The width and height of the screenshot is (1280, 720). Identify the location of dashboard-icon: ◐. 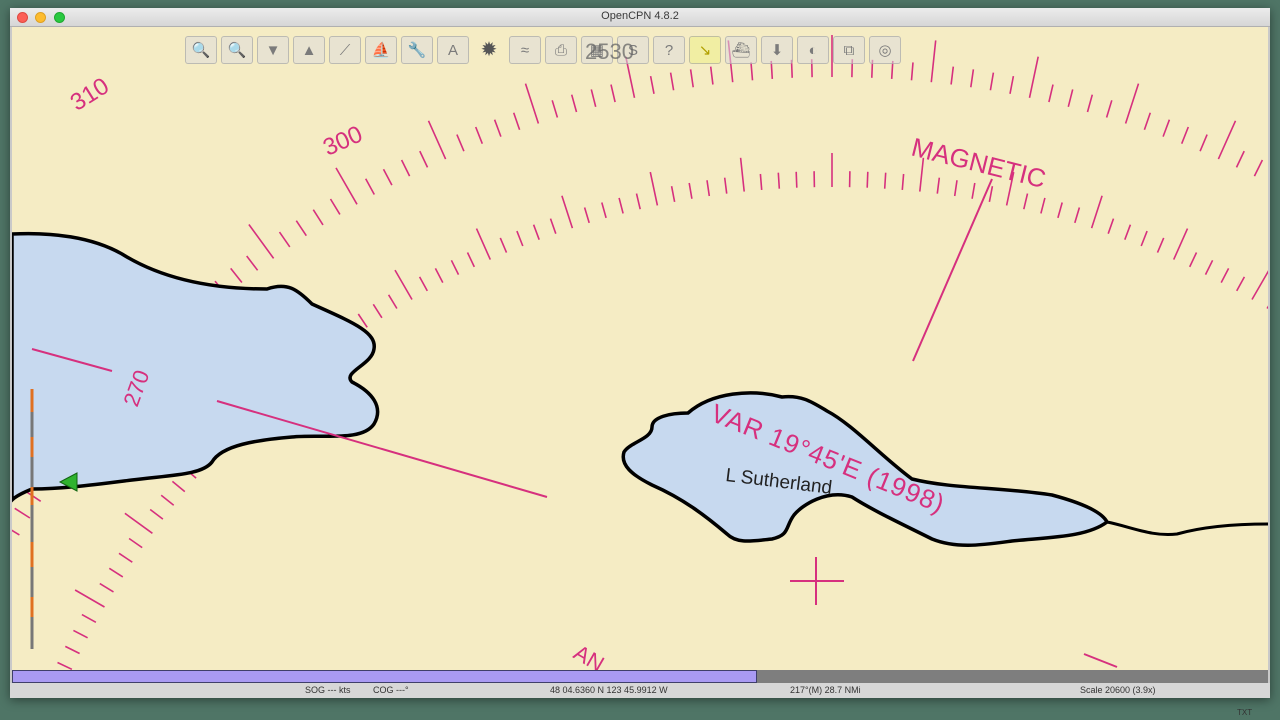
(813, 50).